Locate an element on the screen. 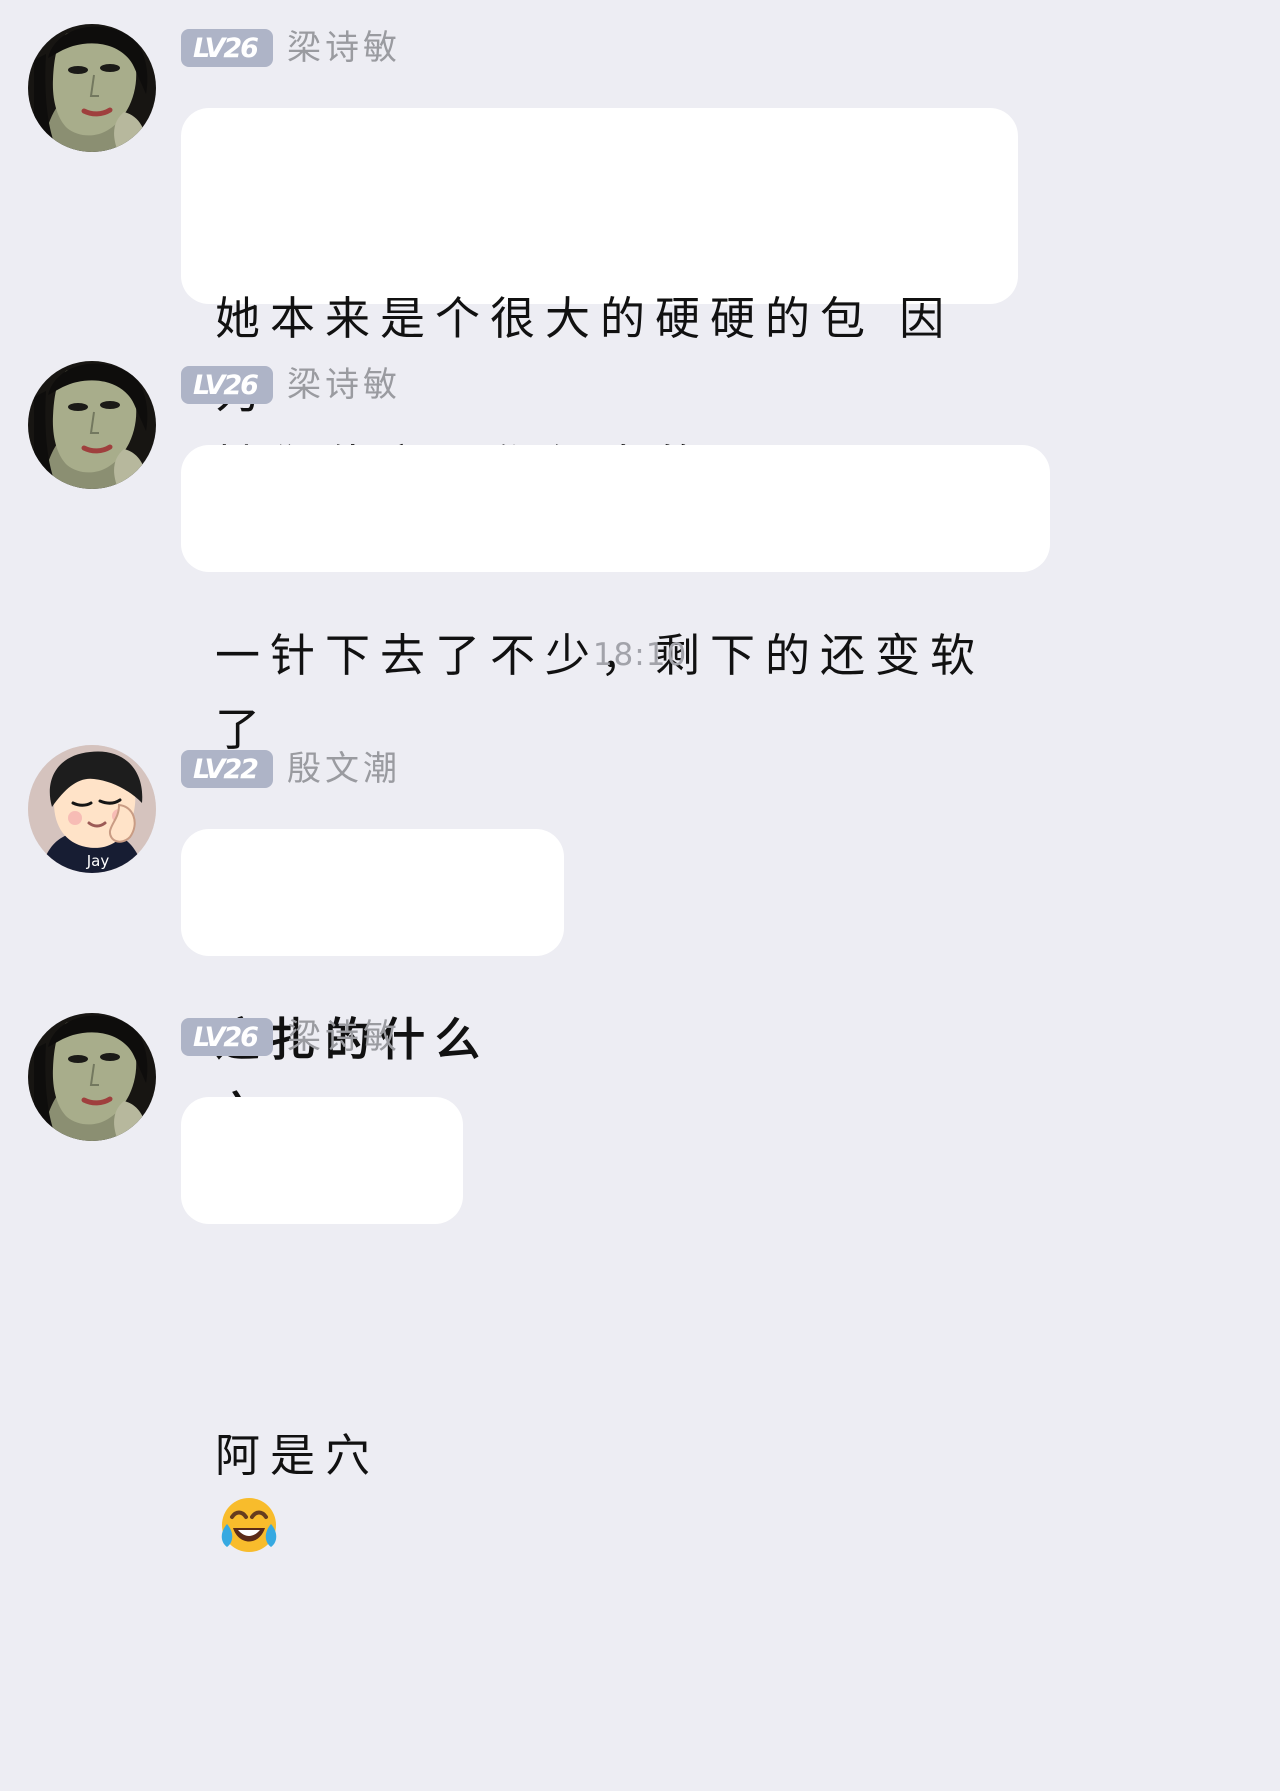 Image resolution: width=1280 pixels, height=1791 pixels. sender-row: LV22 殷文潮 is located at coordinates (291, 769).